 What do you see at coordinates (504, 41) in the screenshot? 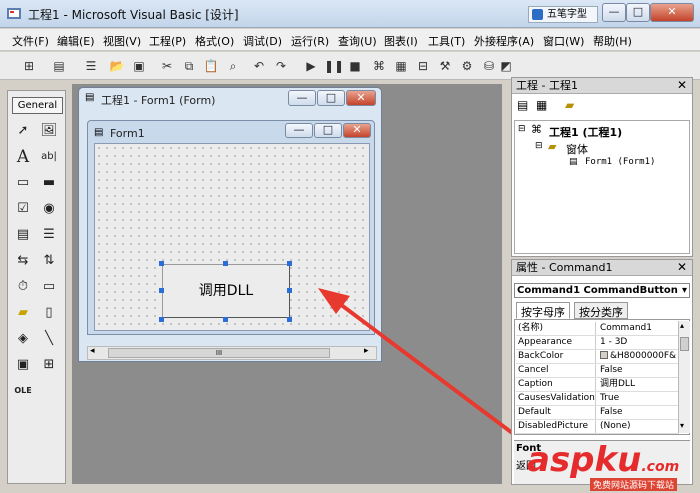
I see `menu-addins: 外接程序(A)` at bounding box center [504, 41].